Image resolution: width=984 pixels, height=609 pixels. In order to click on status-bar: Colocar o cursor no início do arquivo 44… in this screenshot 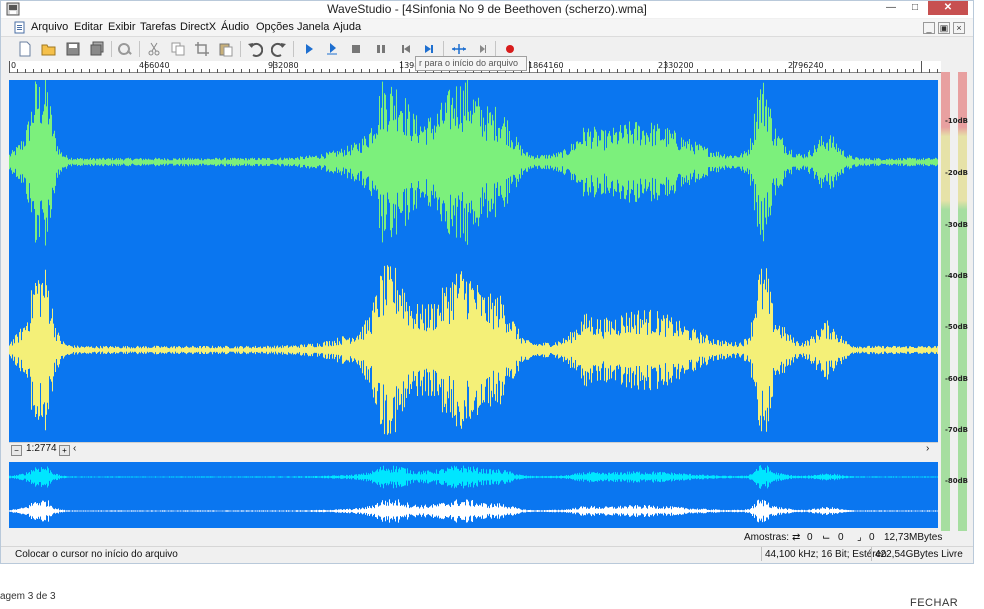, I will do `click(487, 554)`.